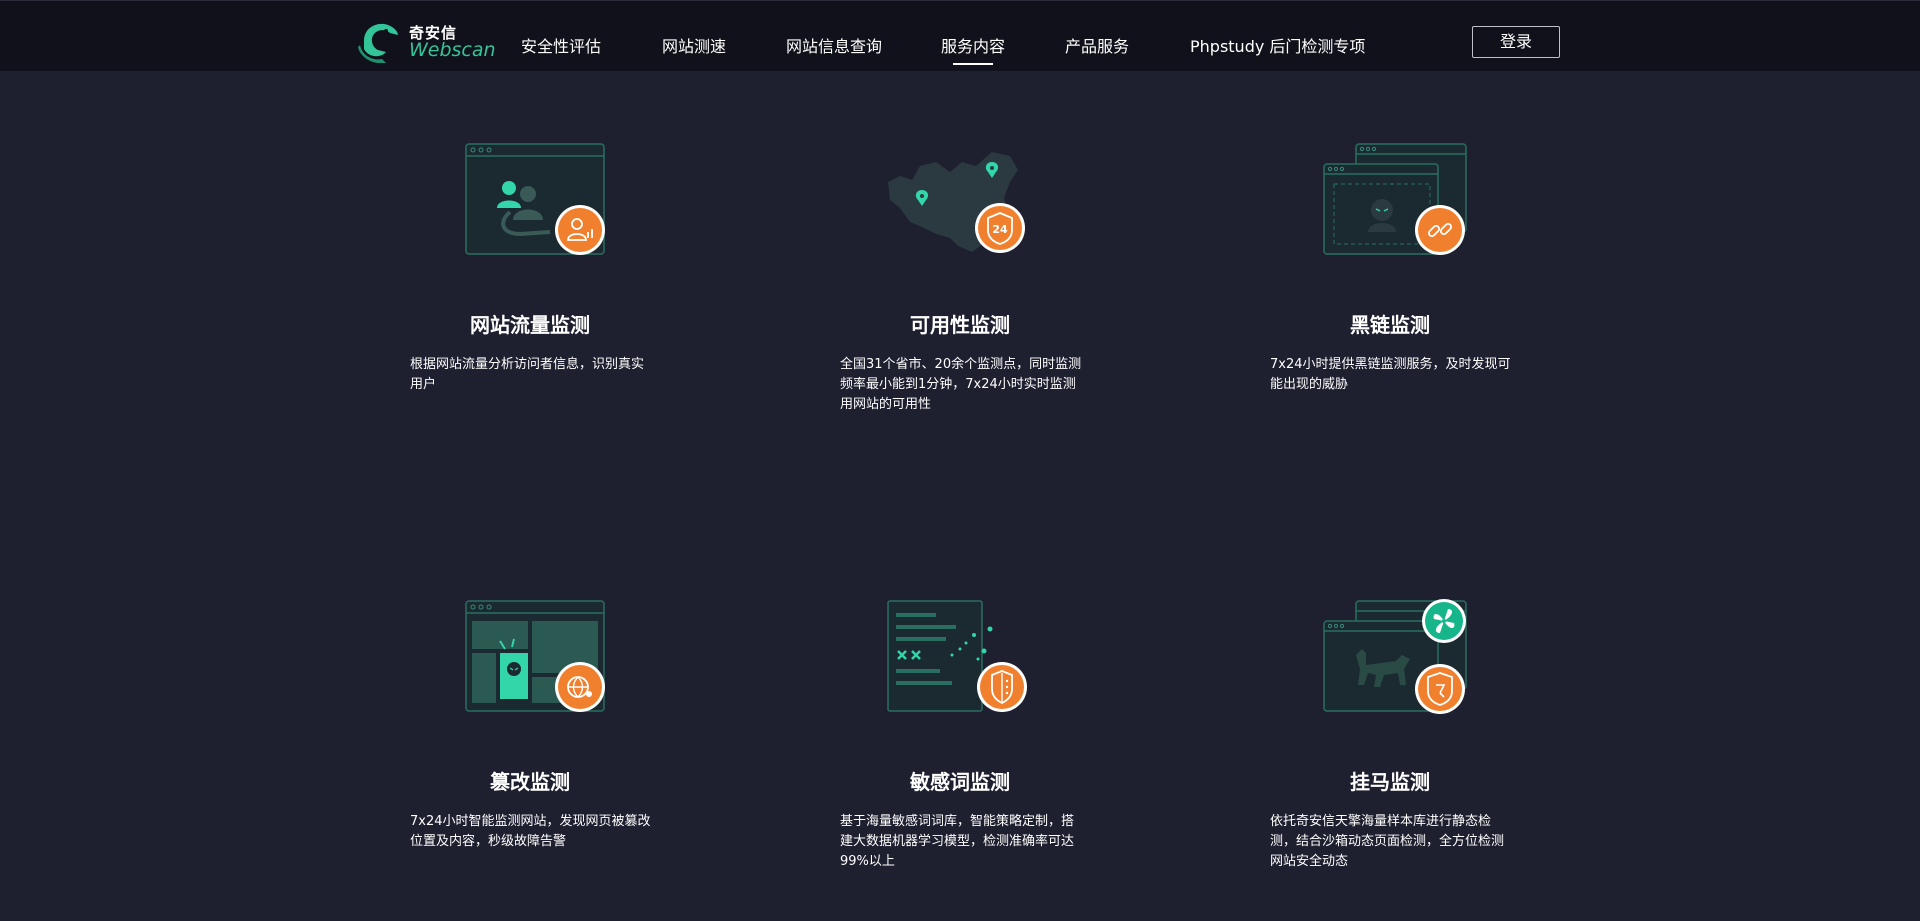 The width and height of the screenshot is (1920, 921). What do you see at coordinates (530, 782) in the screenshot?
I see `service-title: 篡改监测` at bounding box center [530, 782].